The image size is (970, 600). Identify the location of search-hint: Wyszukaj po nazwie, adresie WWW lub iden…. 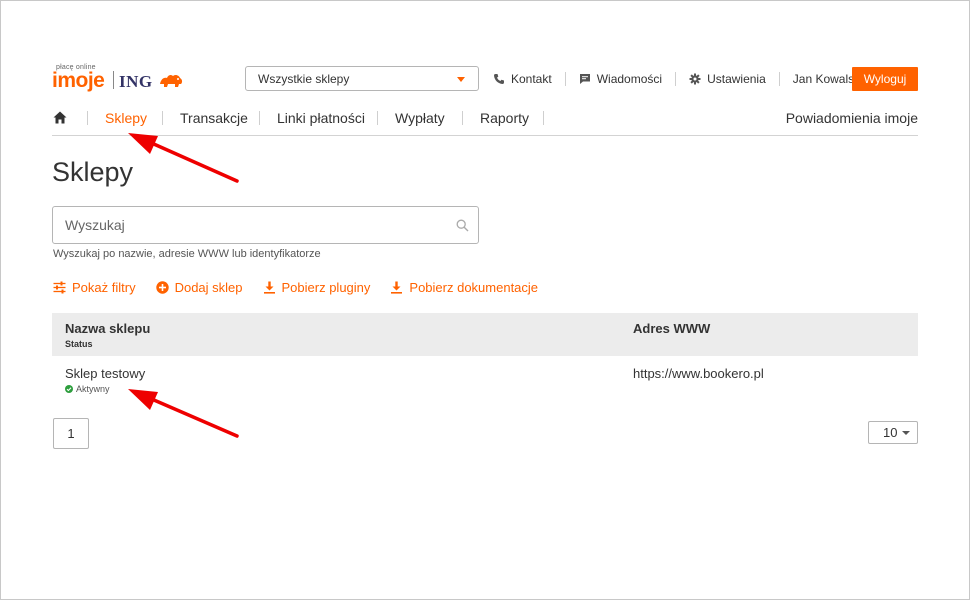
(187, 254).